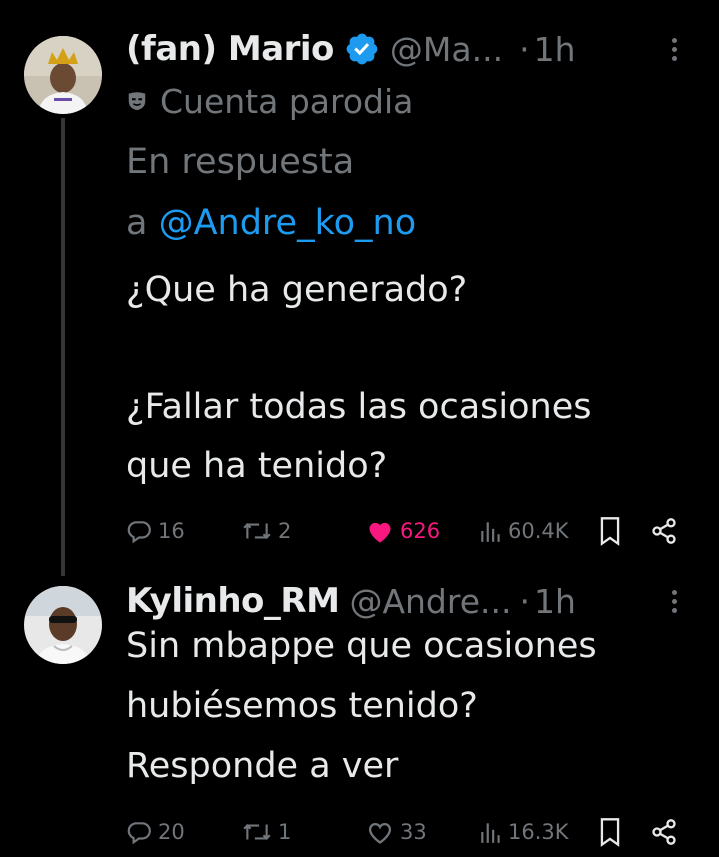 The width and height of the screenshot is (719, 857). I want to click on parody-label: Cuenta parodia, so click(269, 101).